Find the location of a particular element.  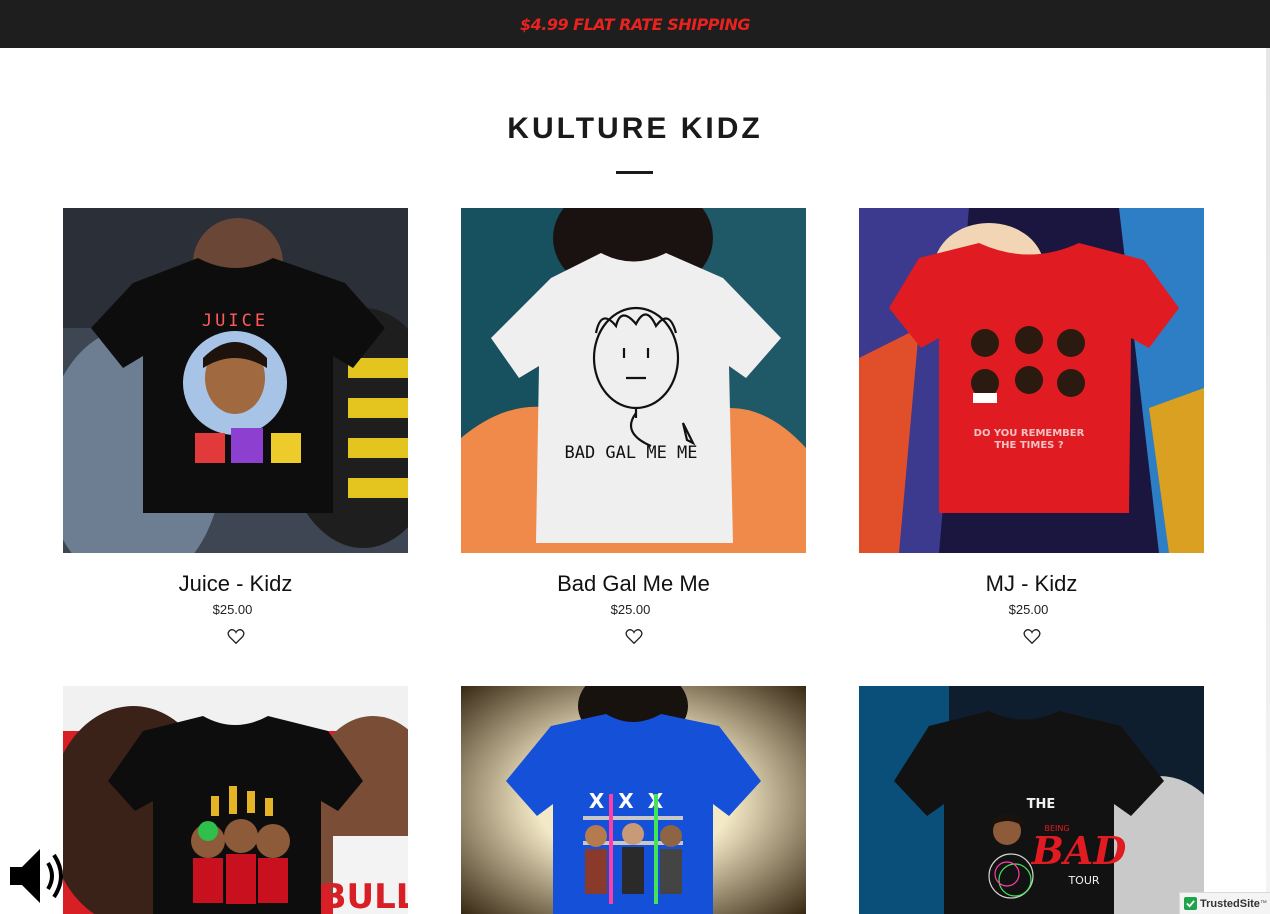

product-image: XXX is located at coordinates (633, 800).